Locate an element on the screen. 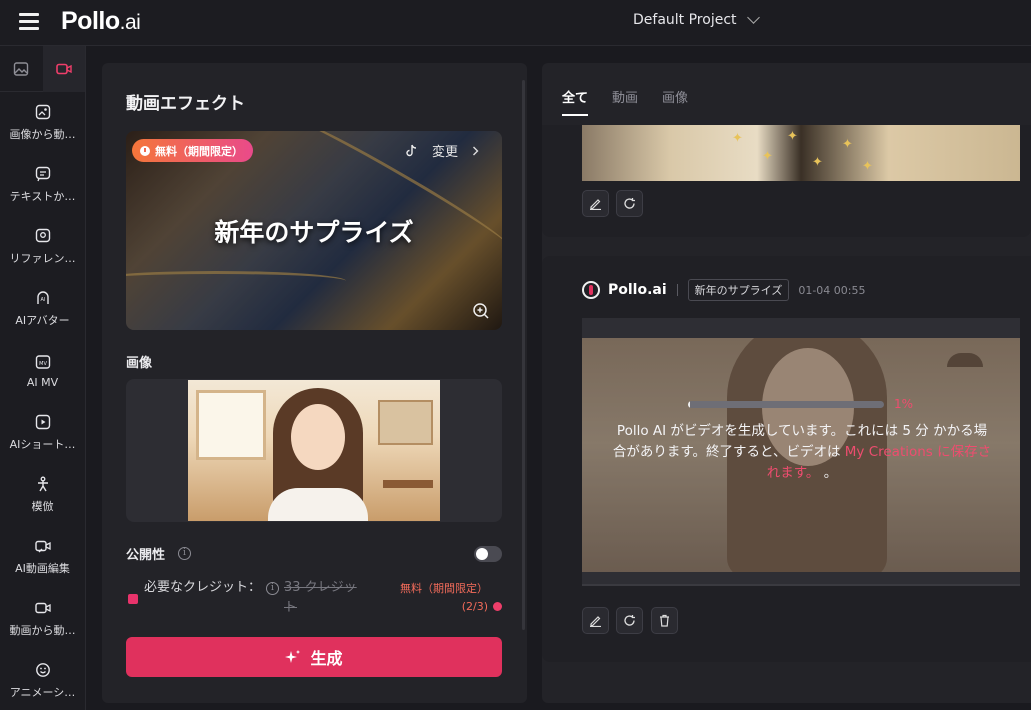  sidebar-item-ai-mv: MV AI MV is located at coordinates (42, 371).